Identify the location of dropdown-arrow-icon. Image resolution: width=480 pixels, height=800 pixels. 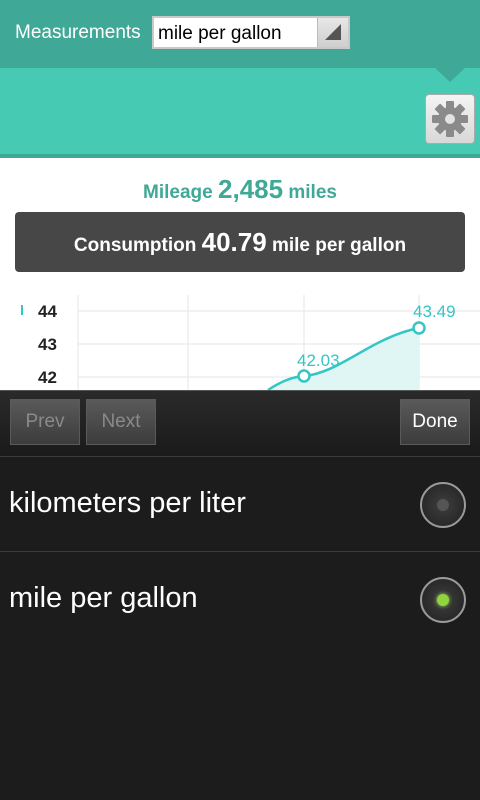
(332, 32).